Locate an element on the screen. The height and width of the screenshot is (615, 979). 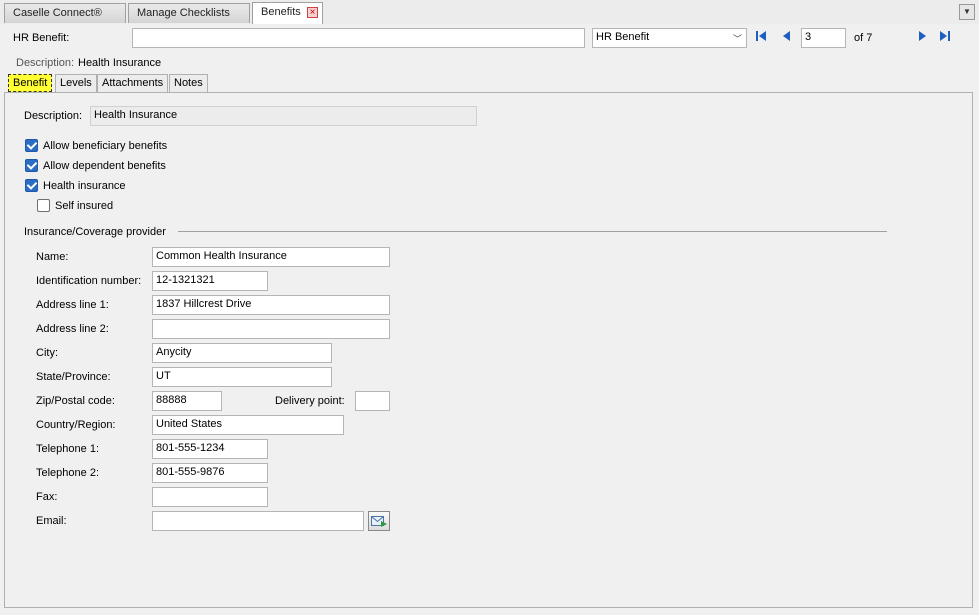
address2-label: Address line 2: is located at coordinates (72, 329).